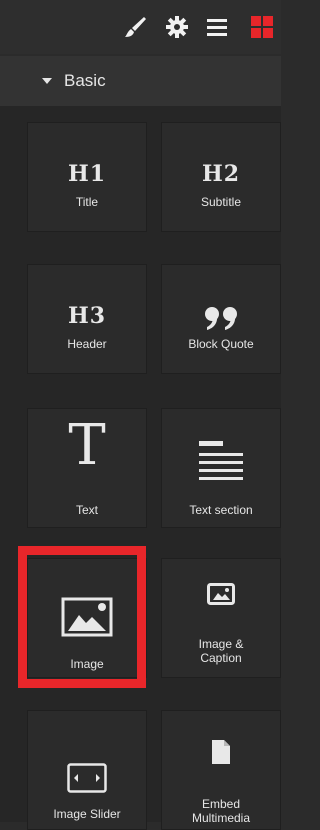  Describe the element at coordinates (87, 202) in the screenshot. I see `block-label: Title` at that location.